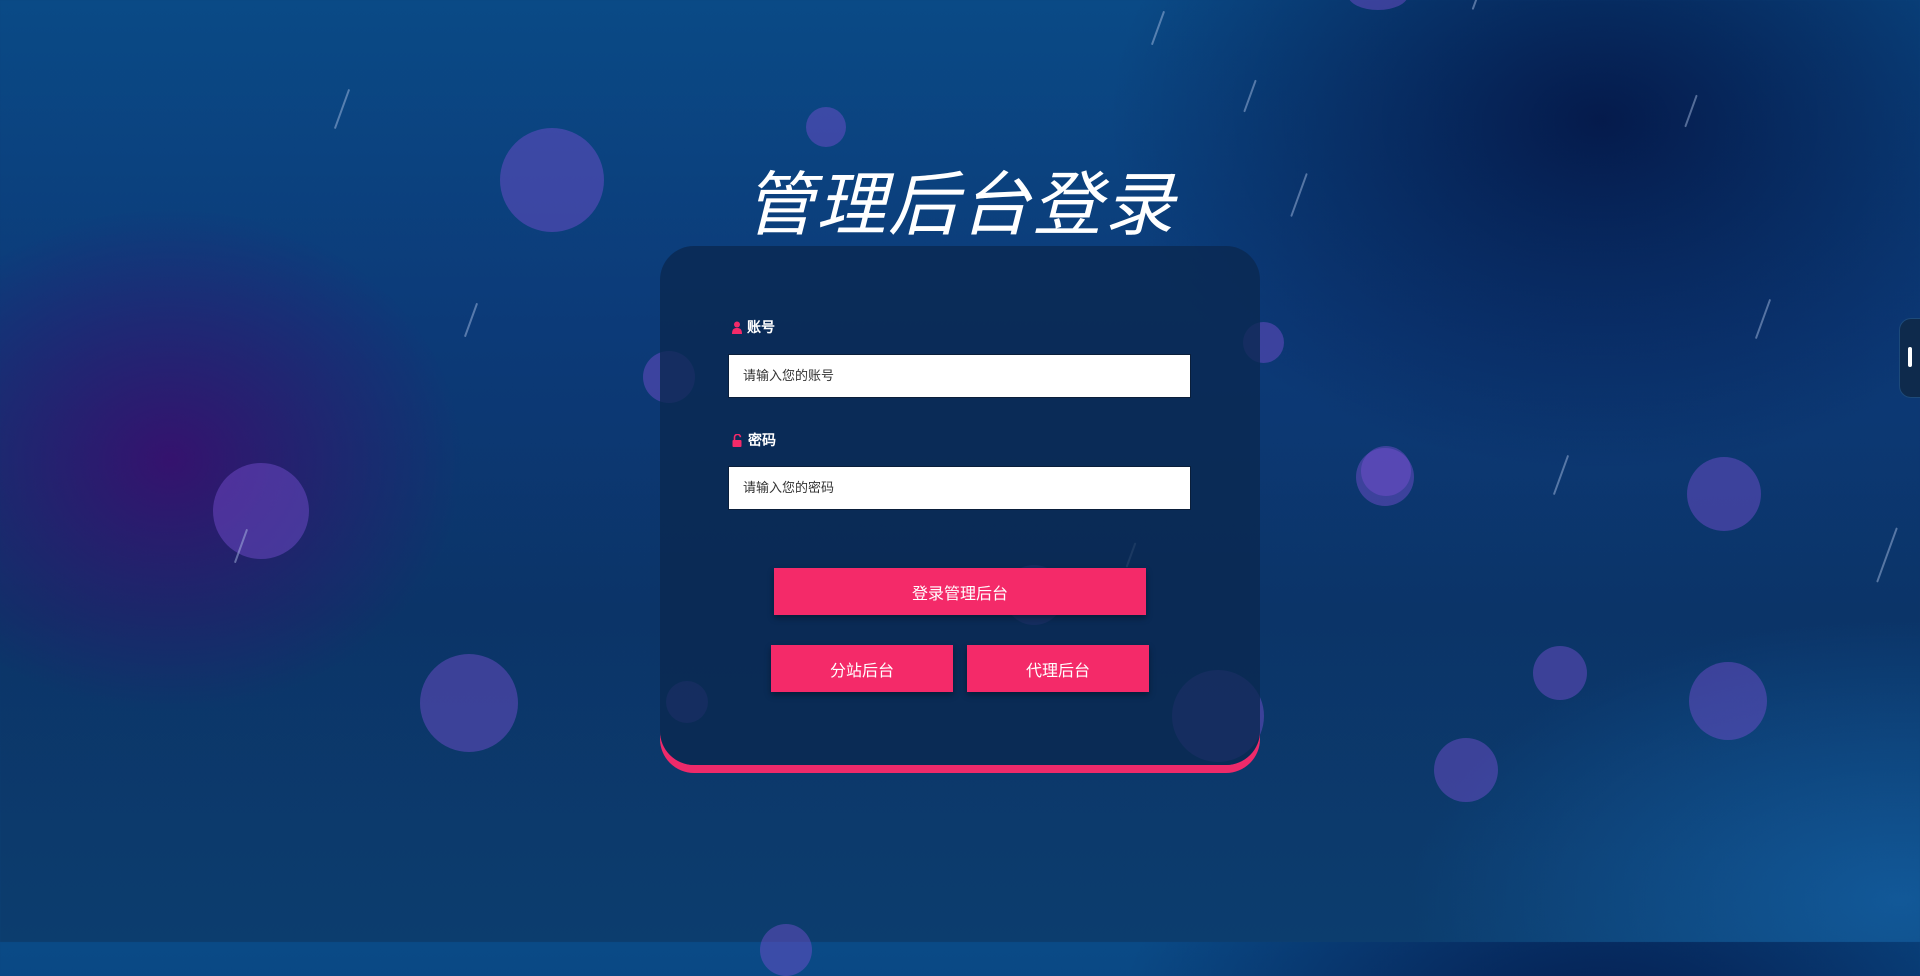 The height and width of the screenshot is (976, 1920). Describe the element at coordinates (959, 488) in the screenshot. I see `password-input` at that location.